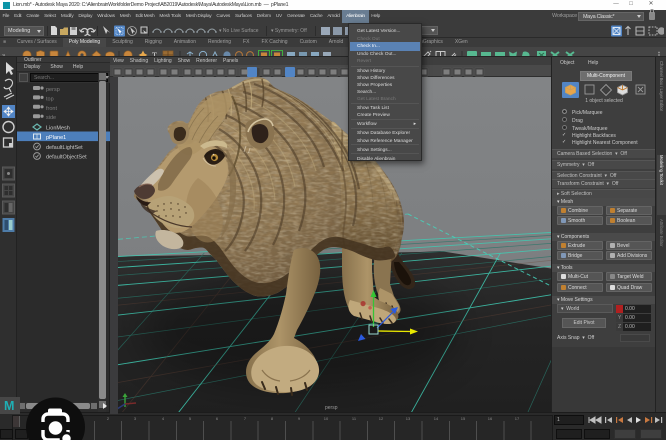 Image resolution: width=666 pixels, height=440 pixels. Describe the element at coordinates (50, 99) in the screenshot. I see `svg-text: top` at that location.